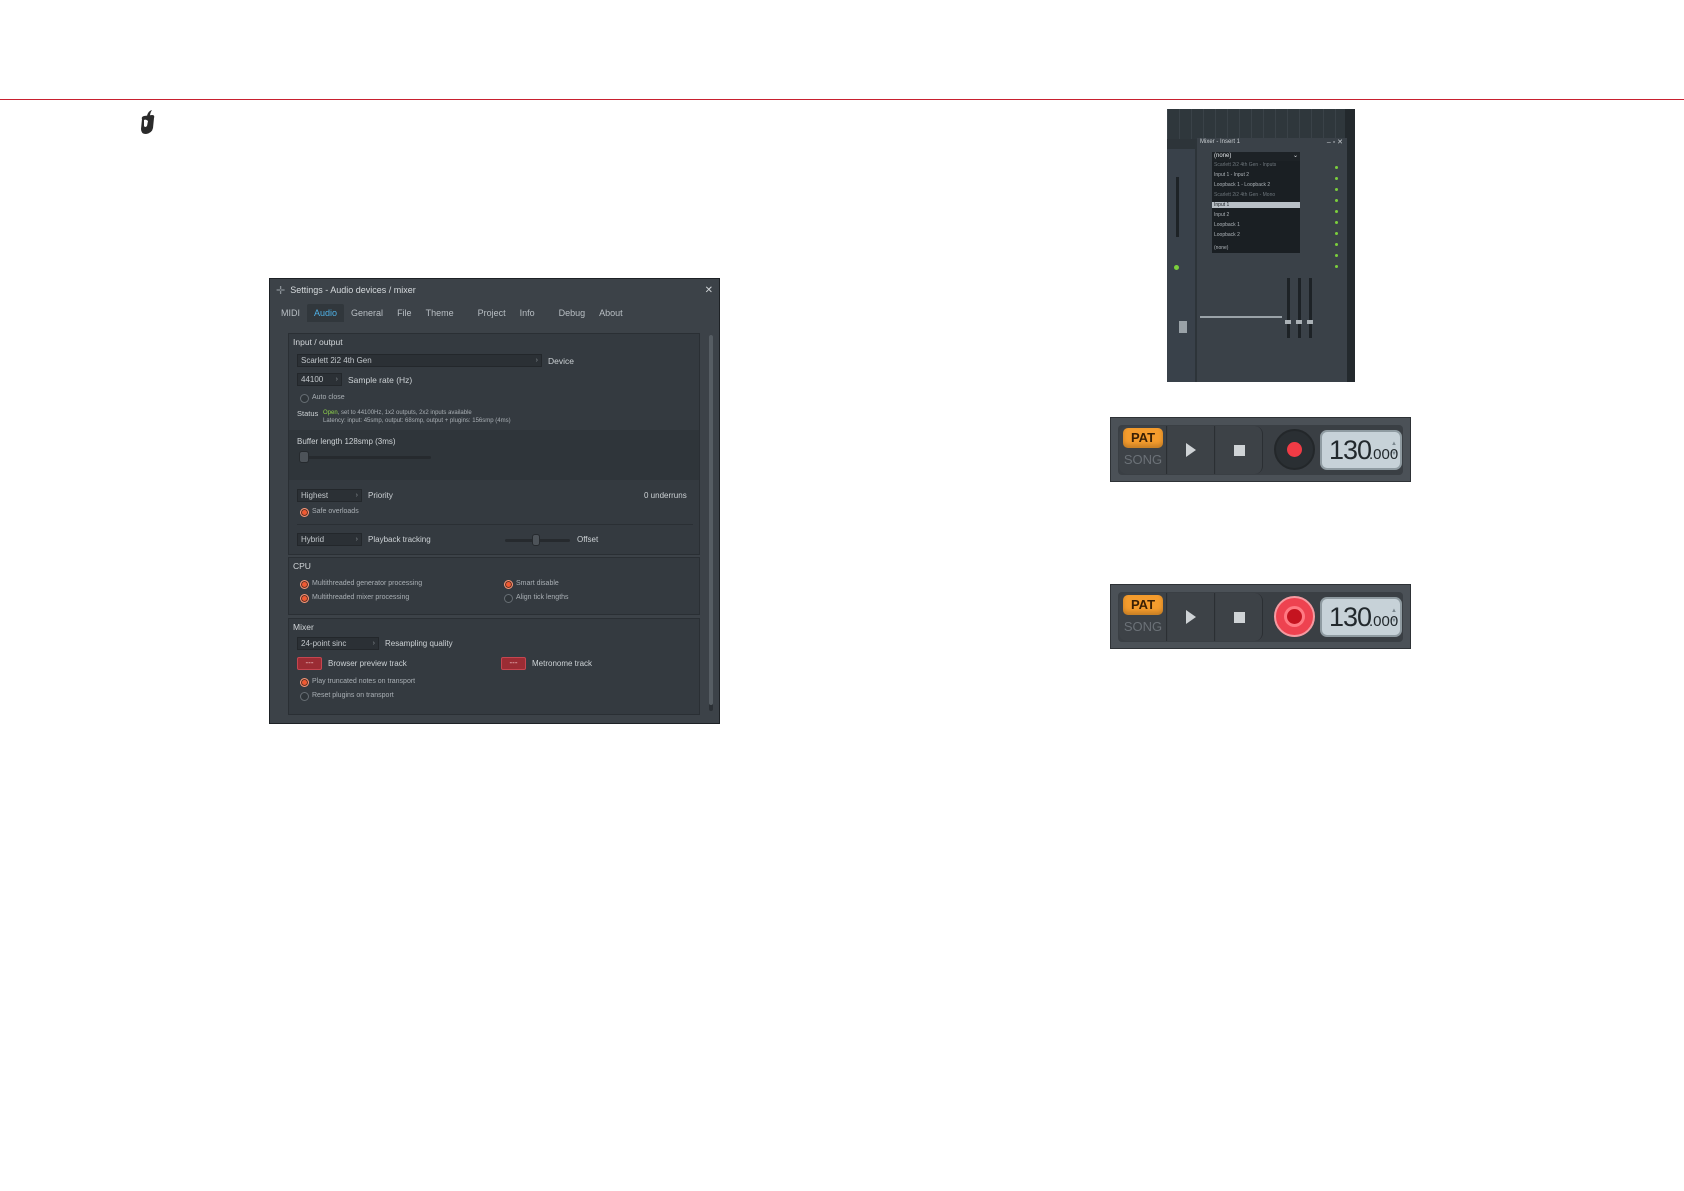 This screenshot has width=1684, height=1191. What do you see at coordinates (308, 413) in the screenshot?
I see `status-label: Status` at bounding box center [308, 413].